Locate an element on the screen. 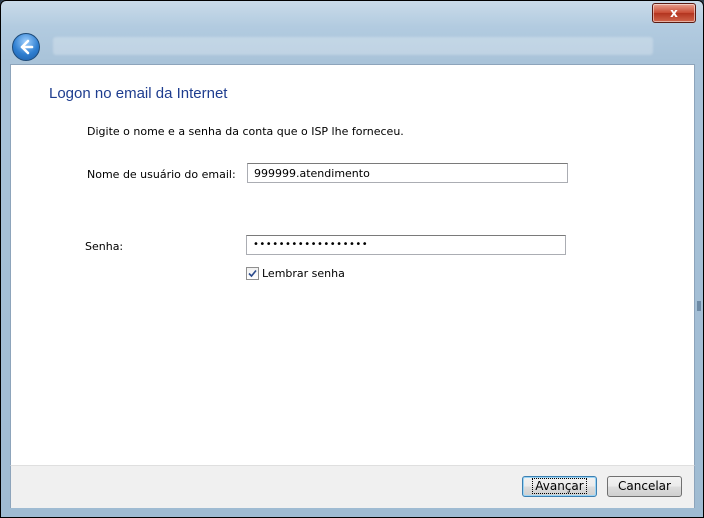  resize-grip is located at coordinates (699, 306).